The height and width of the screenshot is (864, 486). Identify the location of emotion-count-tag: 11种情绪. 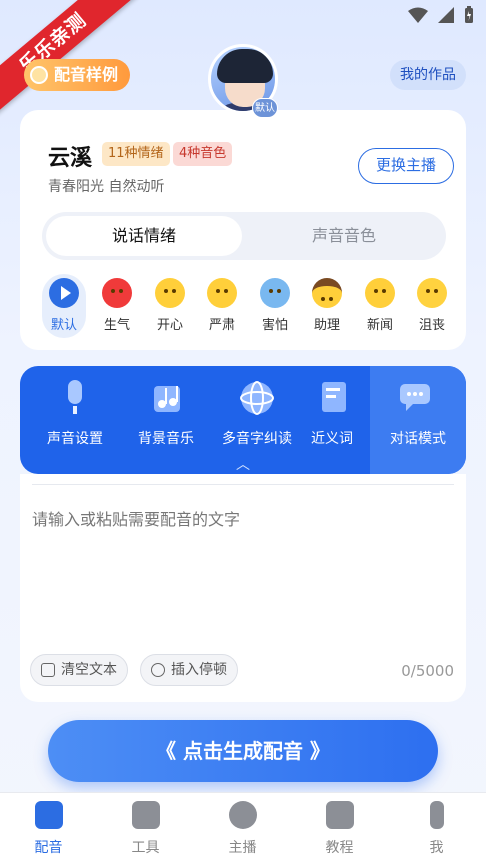
(136, 154).